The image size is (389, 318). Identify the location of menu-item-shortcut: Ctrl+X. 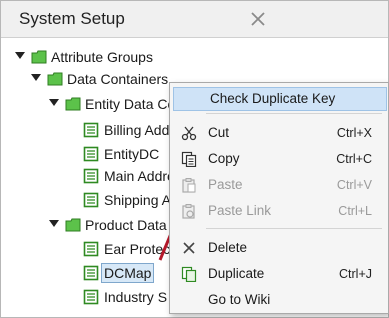
(354, 133).